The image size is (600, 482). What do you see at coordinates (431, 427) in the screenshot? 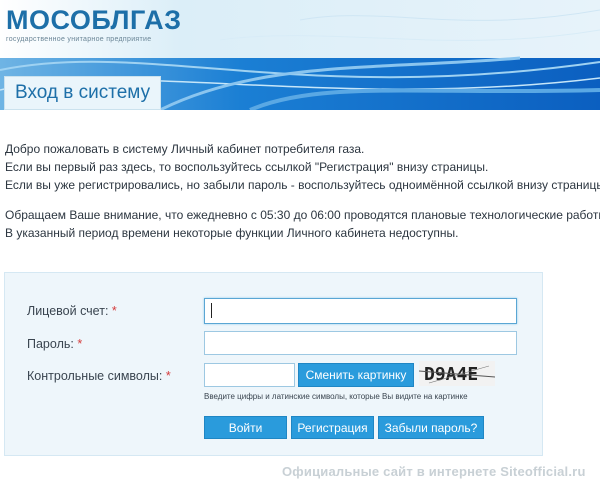
I see `forgot-password-button: Забыли пароль?` at bounding box center [431, 427].